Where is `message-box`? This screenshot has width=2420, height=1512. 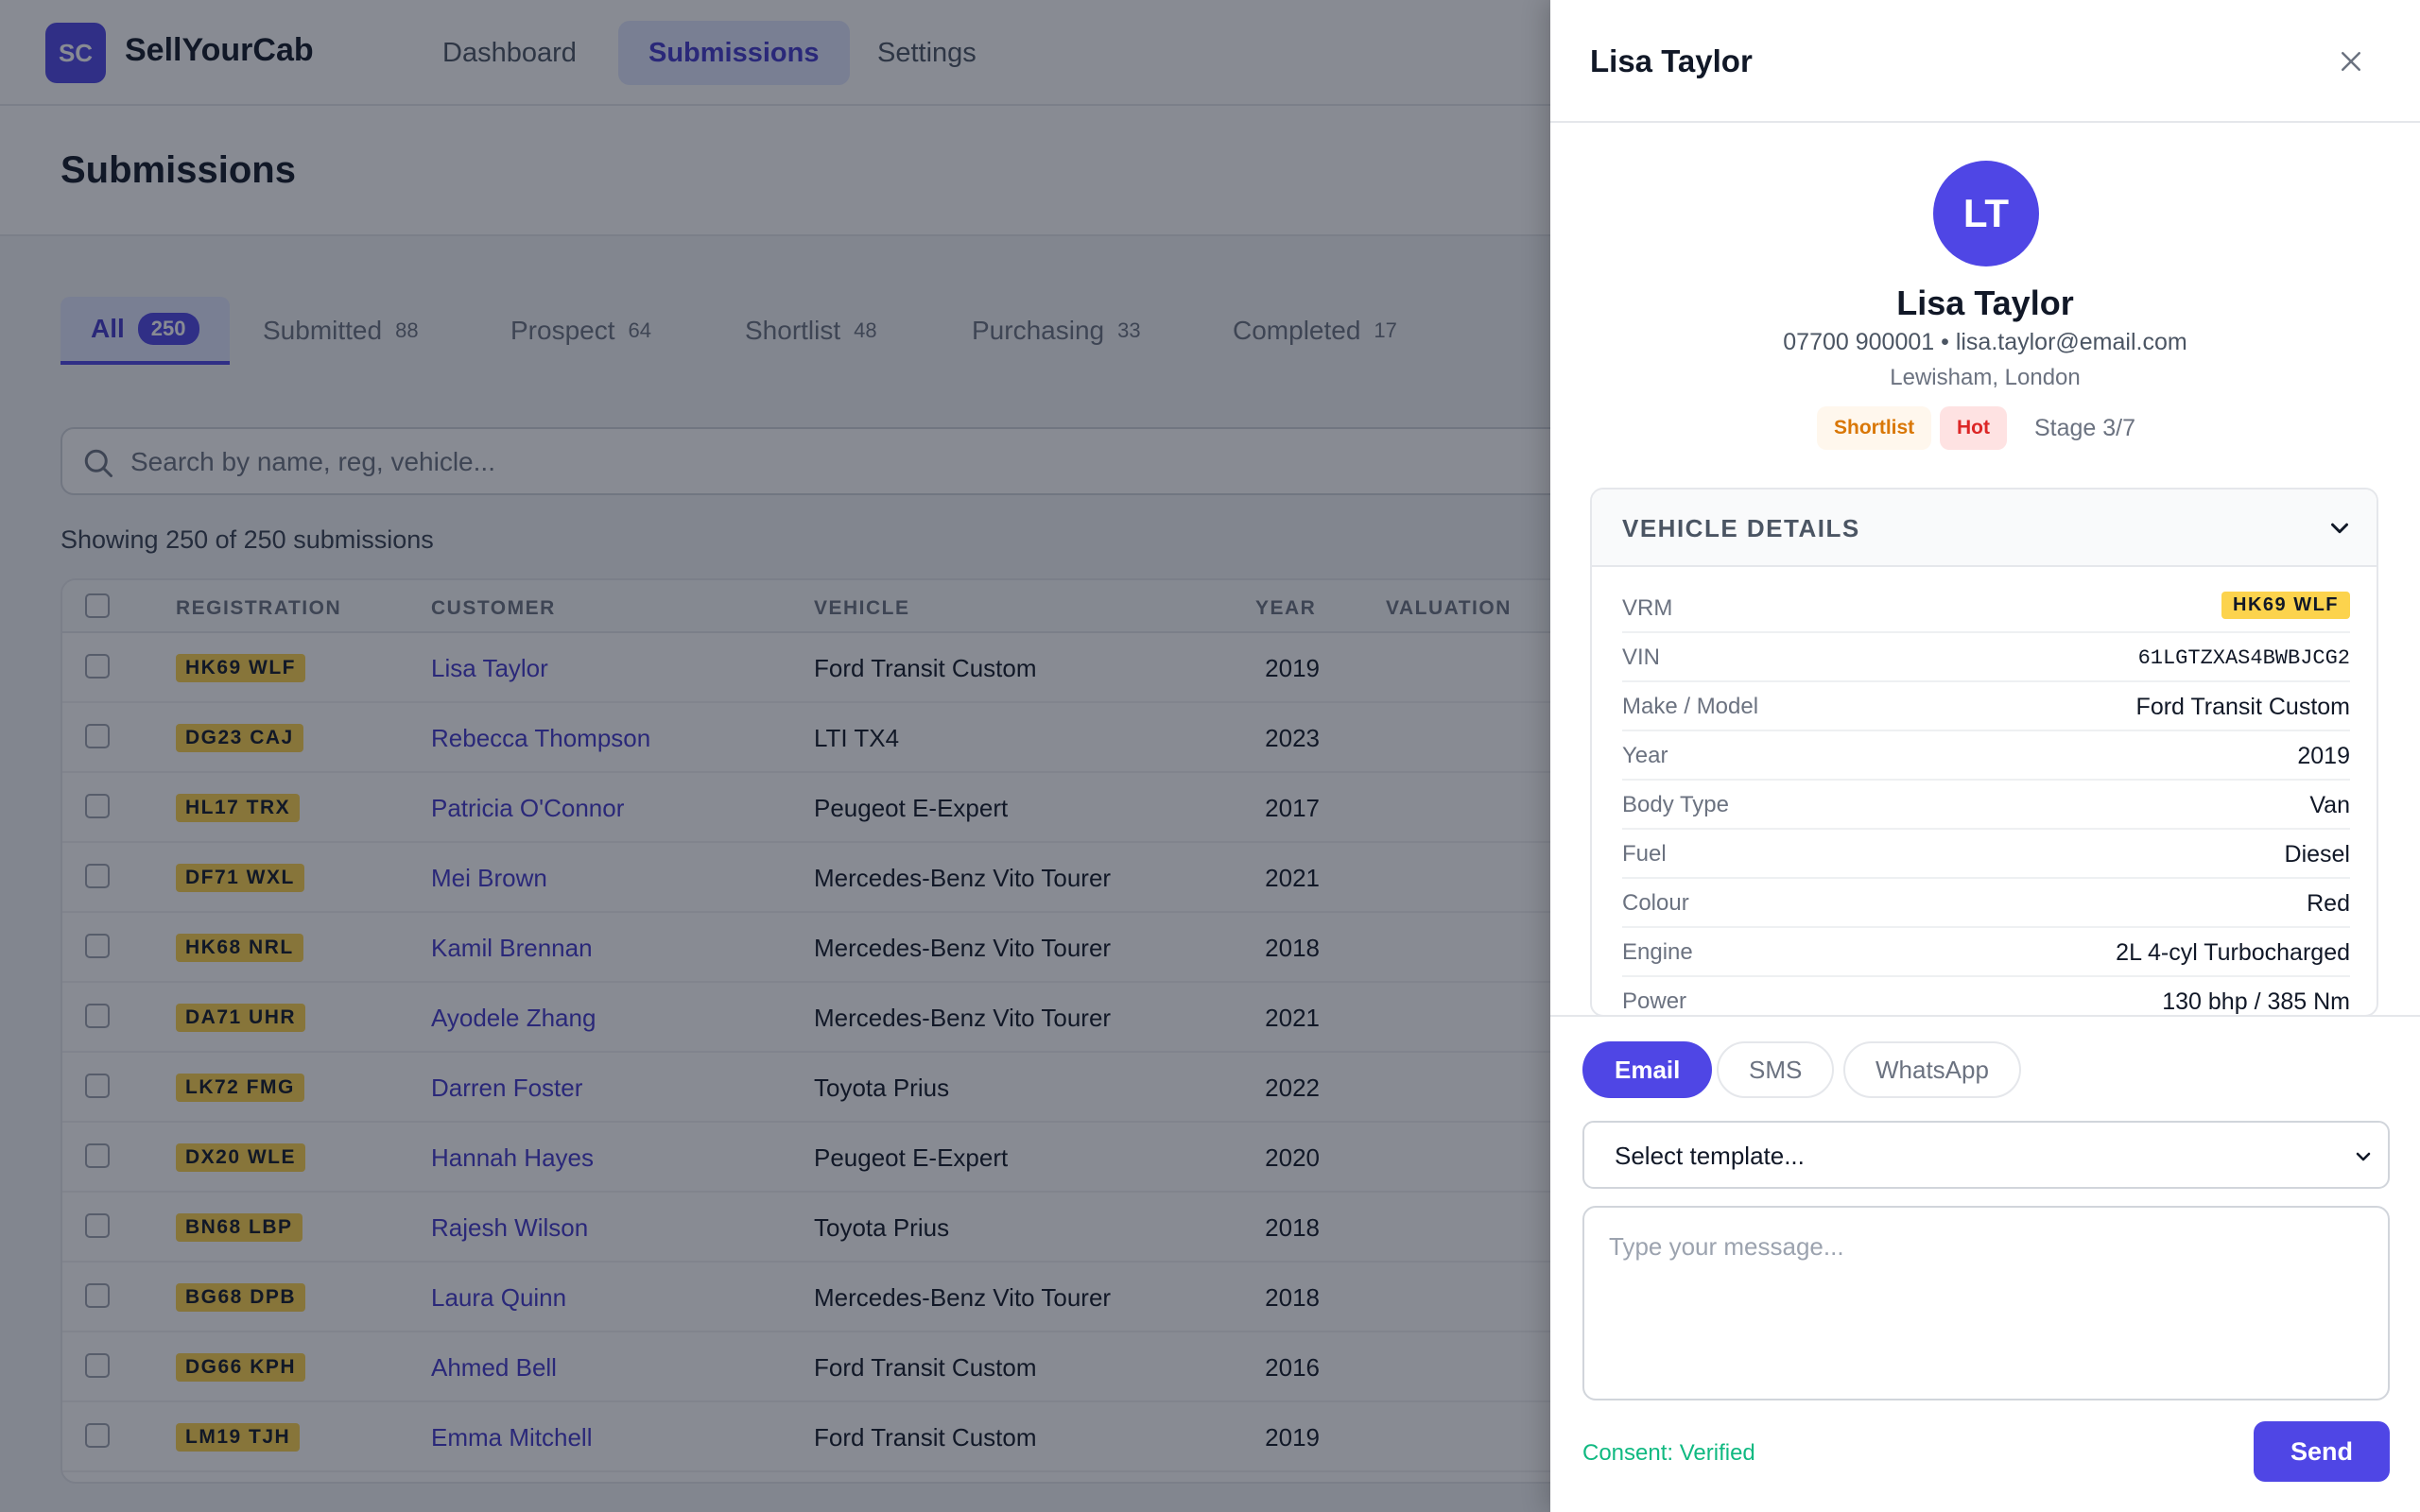
message-box is located at coordinates (1986, 1303).